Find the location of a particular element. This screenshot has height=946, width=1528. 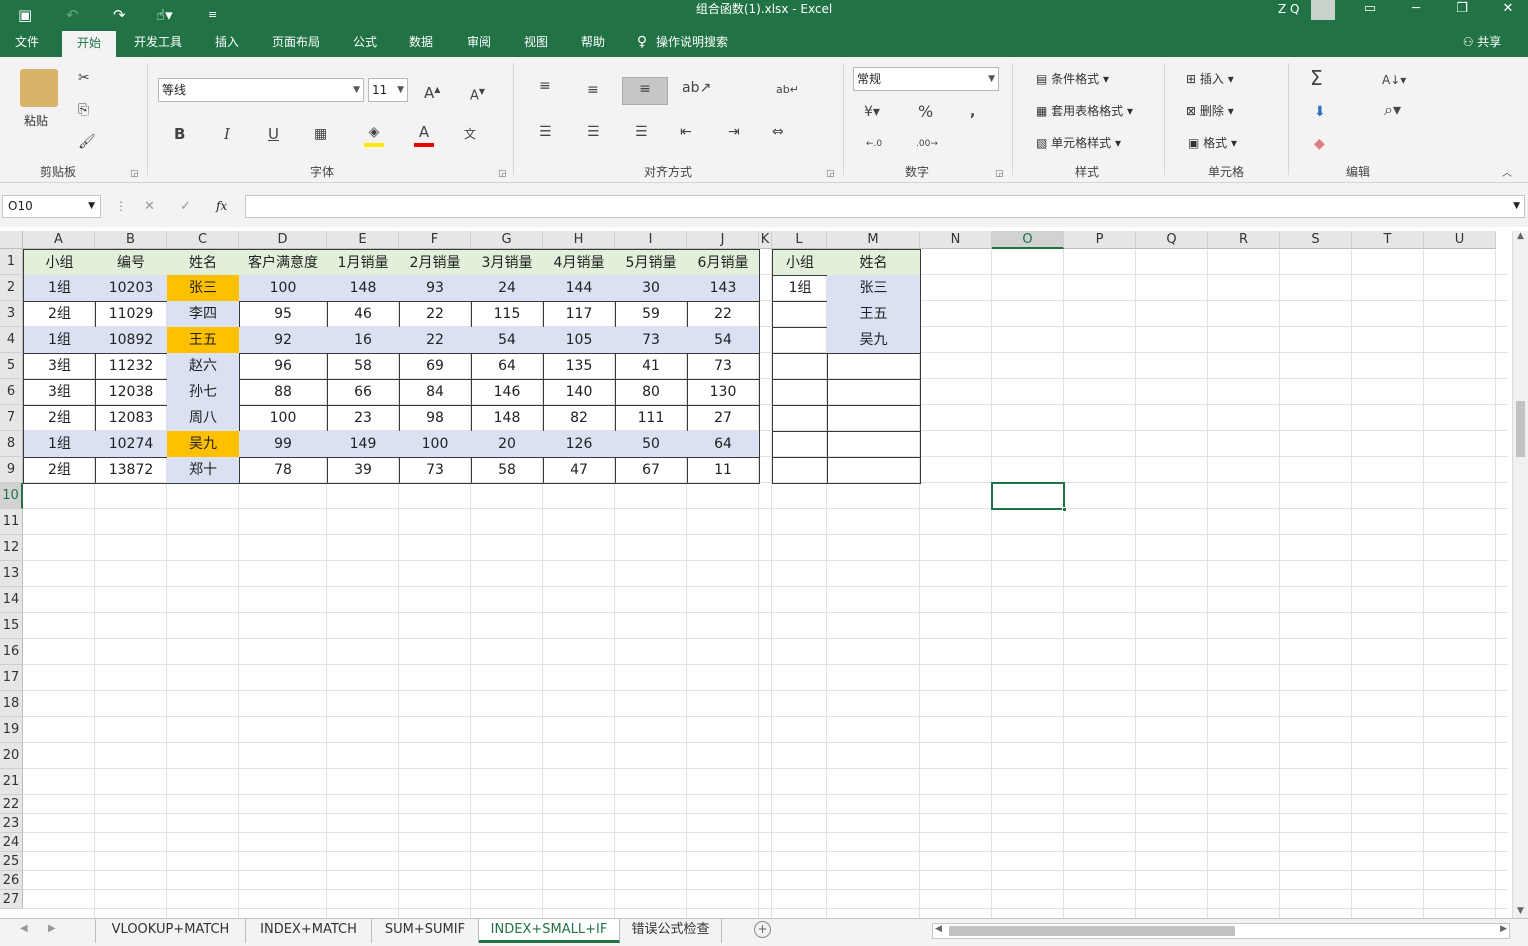

table-cell: 100 is located at coordinates (435, 444).